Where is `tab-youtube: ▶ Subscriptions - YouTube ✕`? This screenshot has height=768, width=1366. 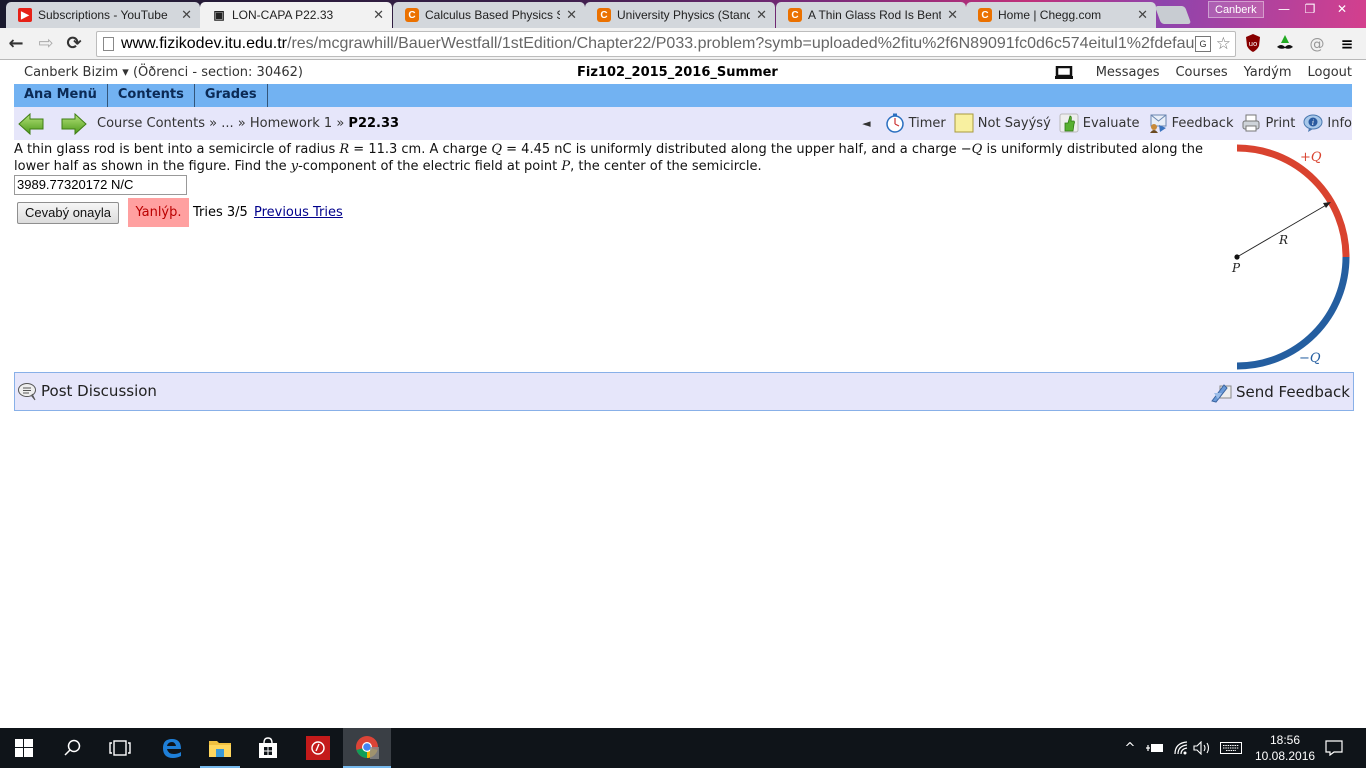
tab-youtube: ▶ Subscriptions - YouTube ✕ is located at coordinates (103, 15).